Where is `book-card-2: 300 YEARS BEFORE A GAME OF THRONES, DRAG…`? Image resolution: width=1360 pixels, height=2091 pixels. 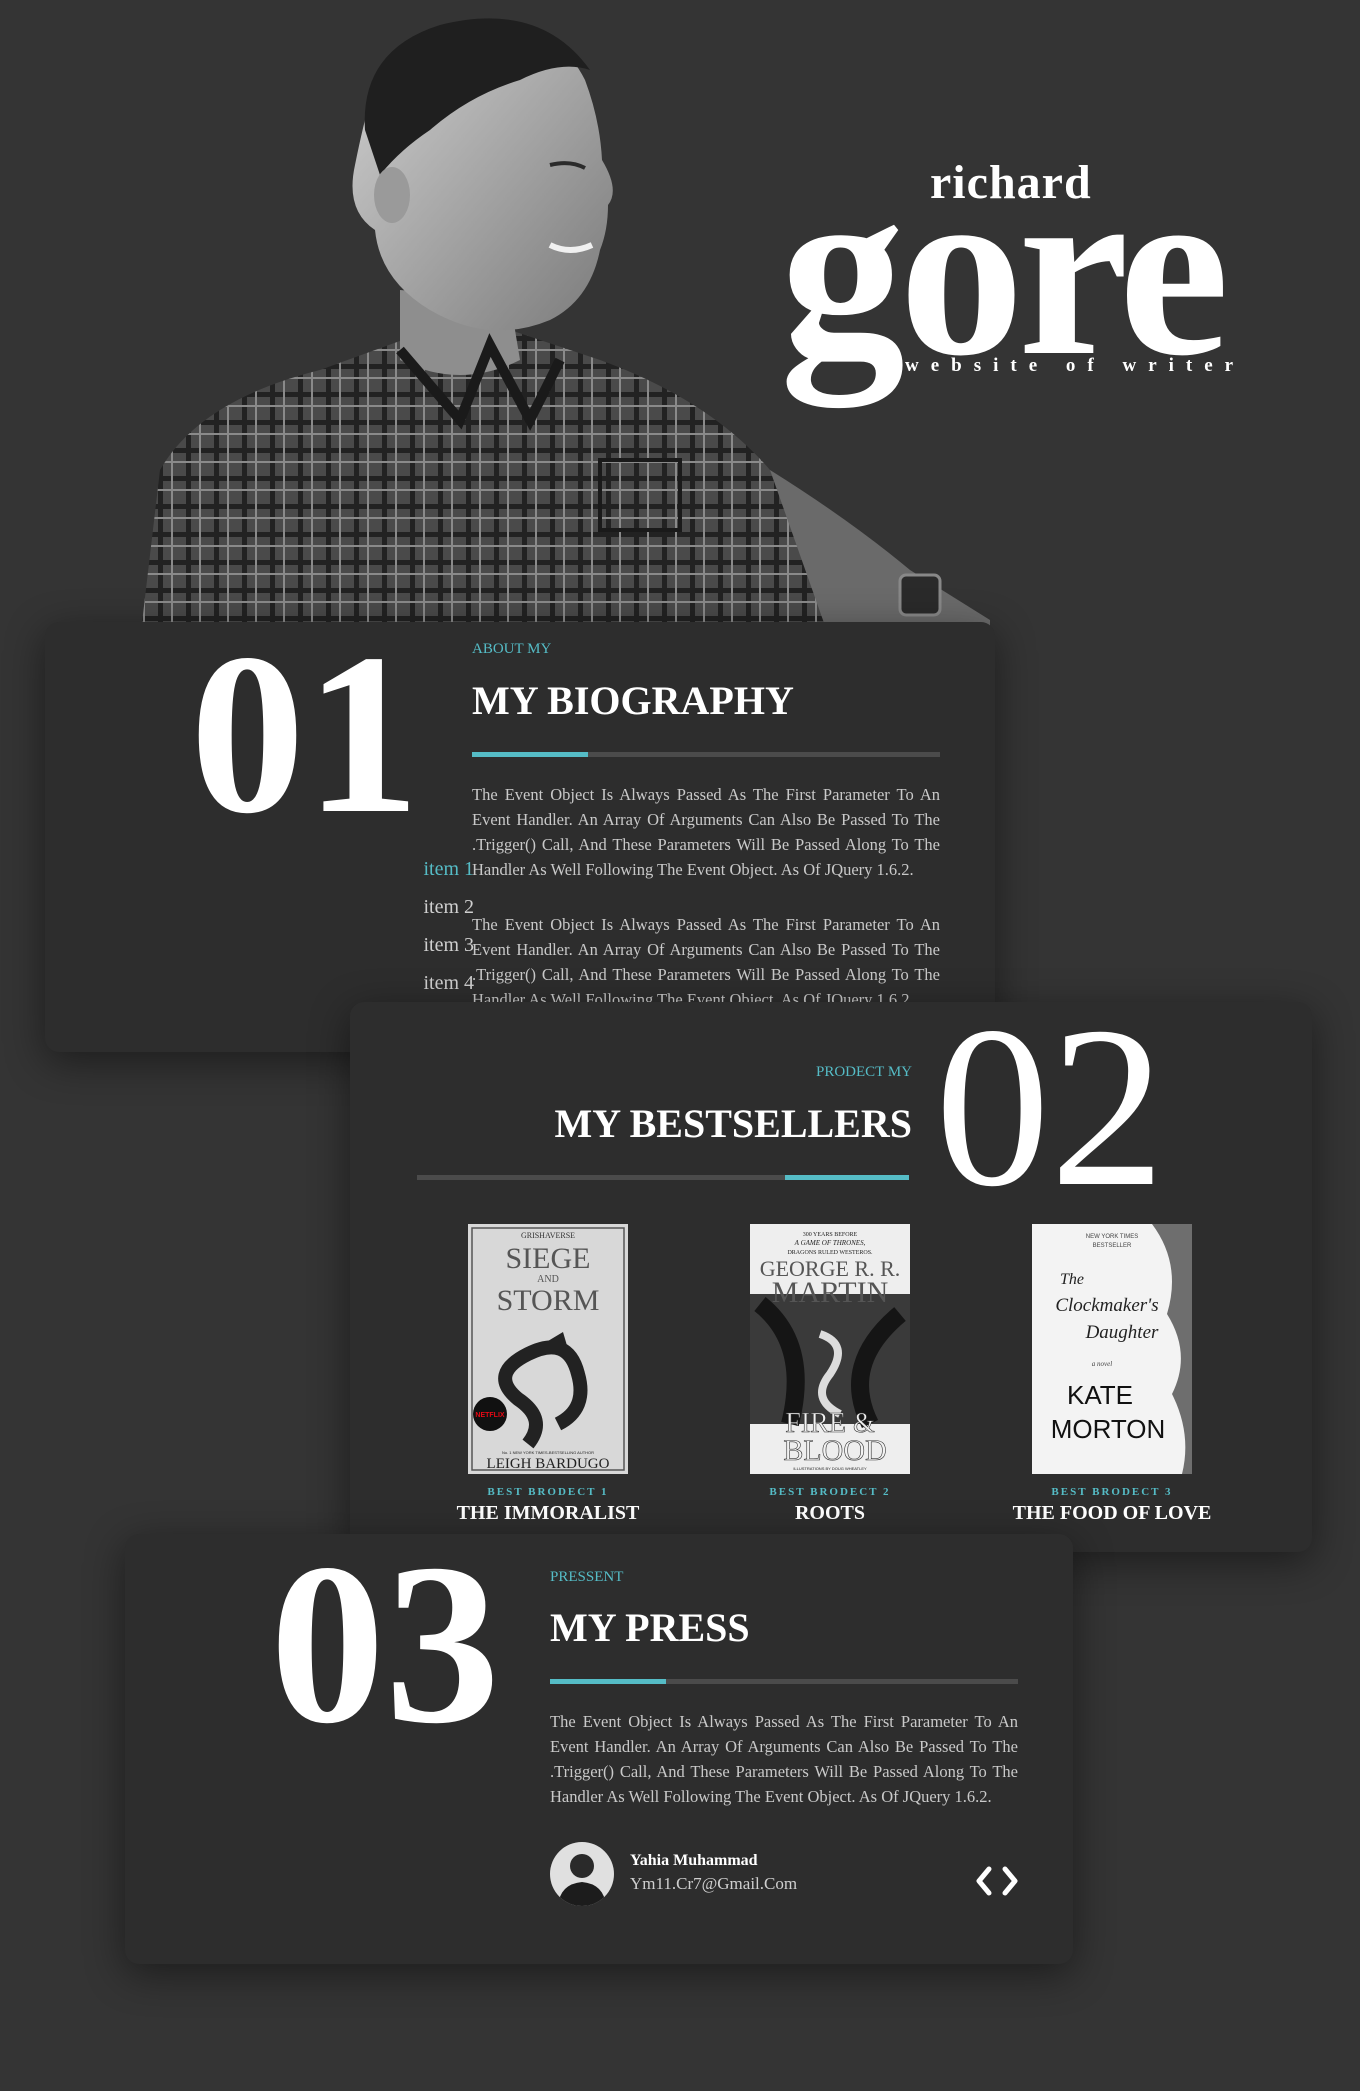 book-card-2: 300 YEARS BEFORE A GAME OF THRONES, DRAG… is located at coordinates (830, 1374).